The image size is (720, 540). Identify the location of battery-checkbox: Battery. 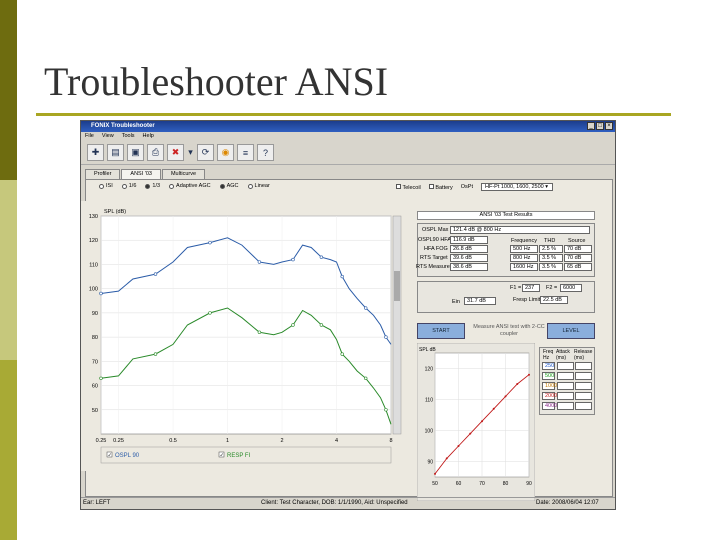
(440, 187).